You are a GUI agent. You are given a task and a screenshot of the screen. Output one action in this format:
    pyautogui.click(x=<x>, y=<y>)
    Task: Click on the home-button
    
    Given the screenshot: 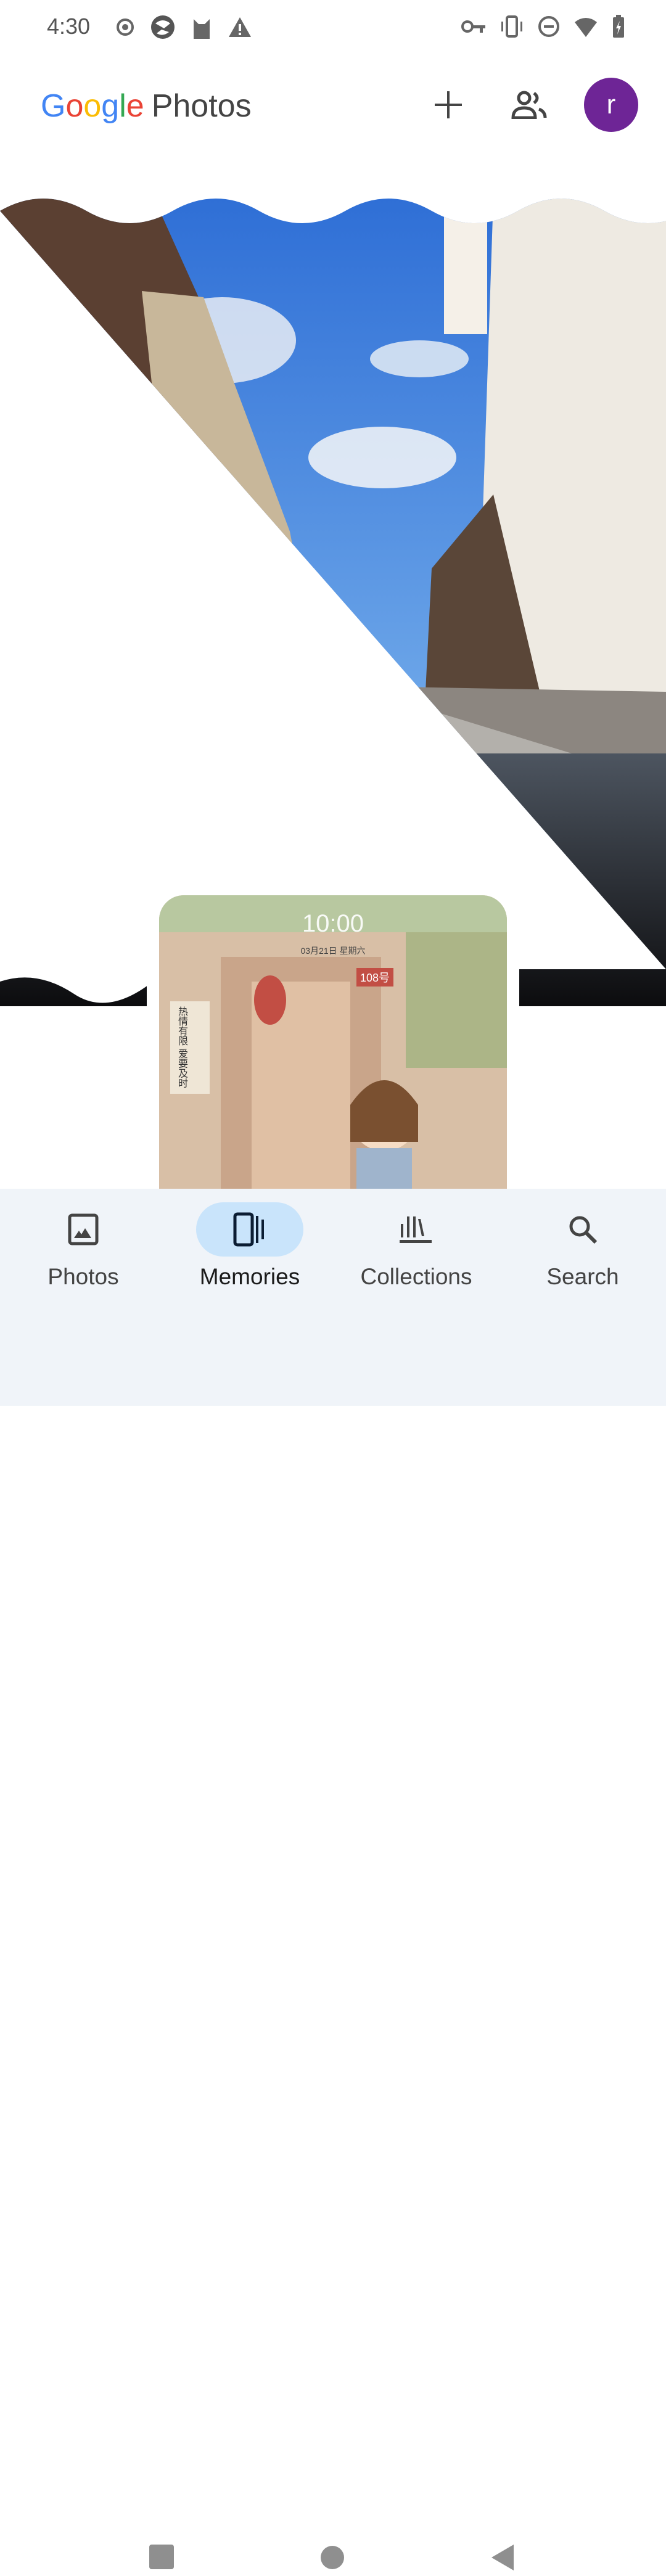 What is the action you would take?
    pyautogui.click(x=333, y=2557)
    